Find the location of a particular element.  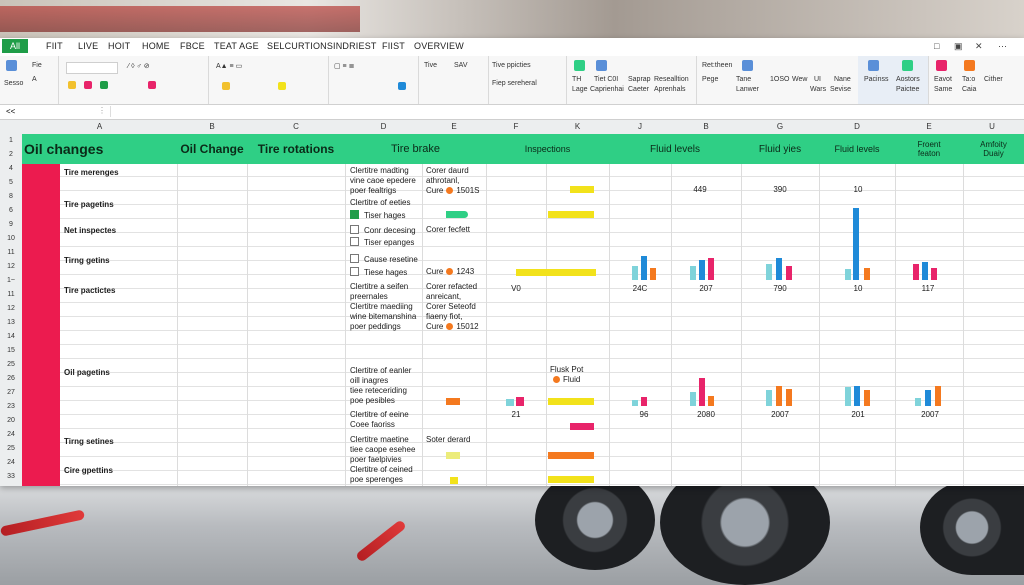

file-tab: All is located at coordinates (15, 46).